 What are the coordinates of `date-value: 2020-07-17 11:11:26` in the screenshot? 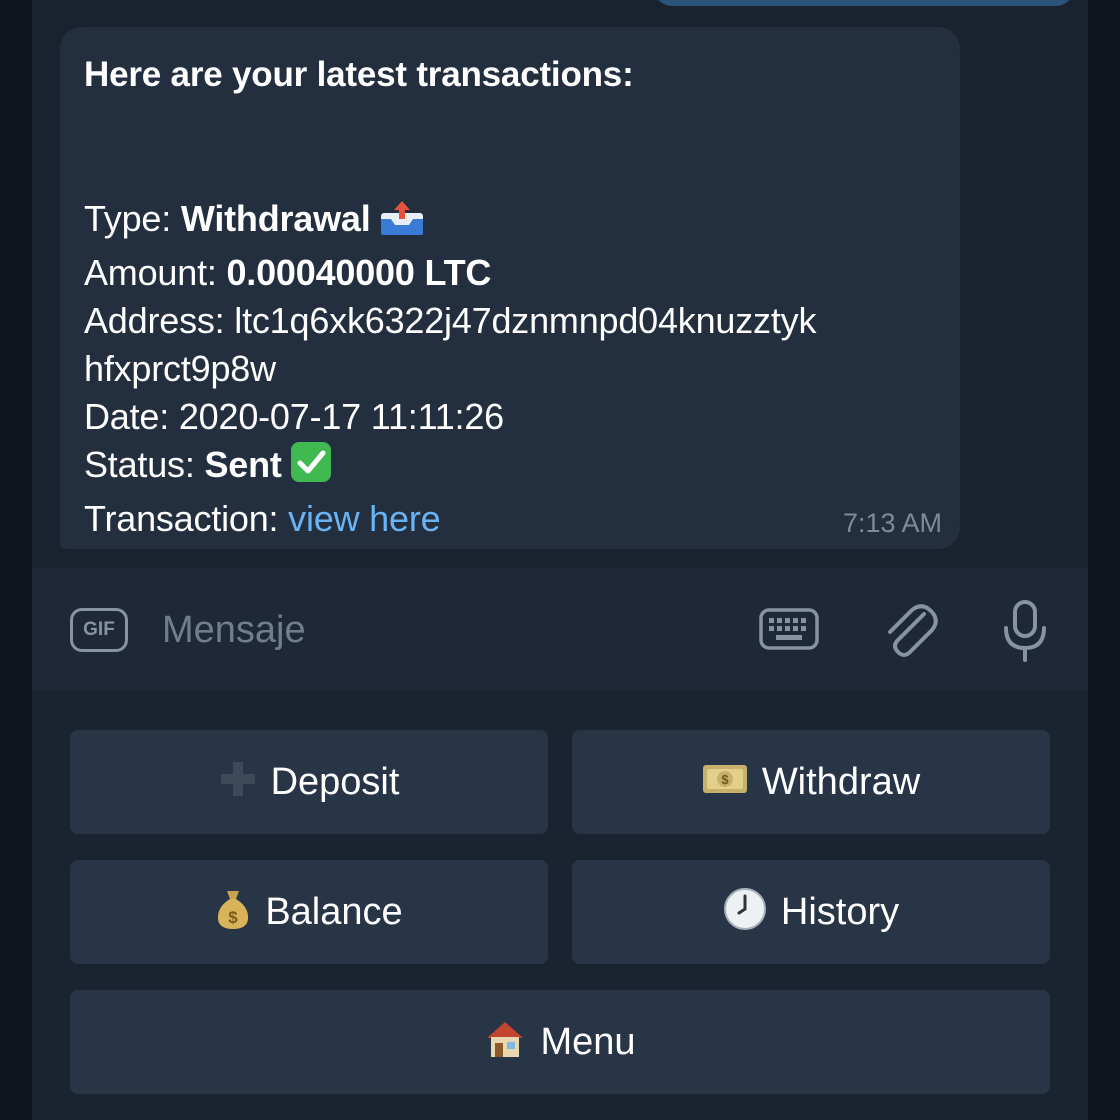 It's located at (341, 416).